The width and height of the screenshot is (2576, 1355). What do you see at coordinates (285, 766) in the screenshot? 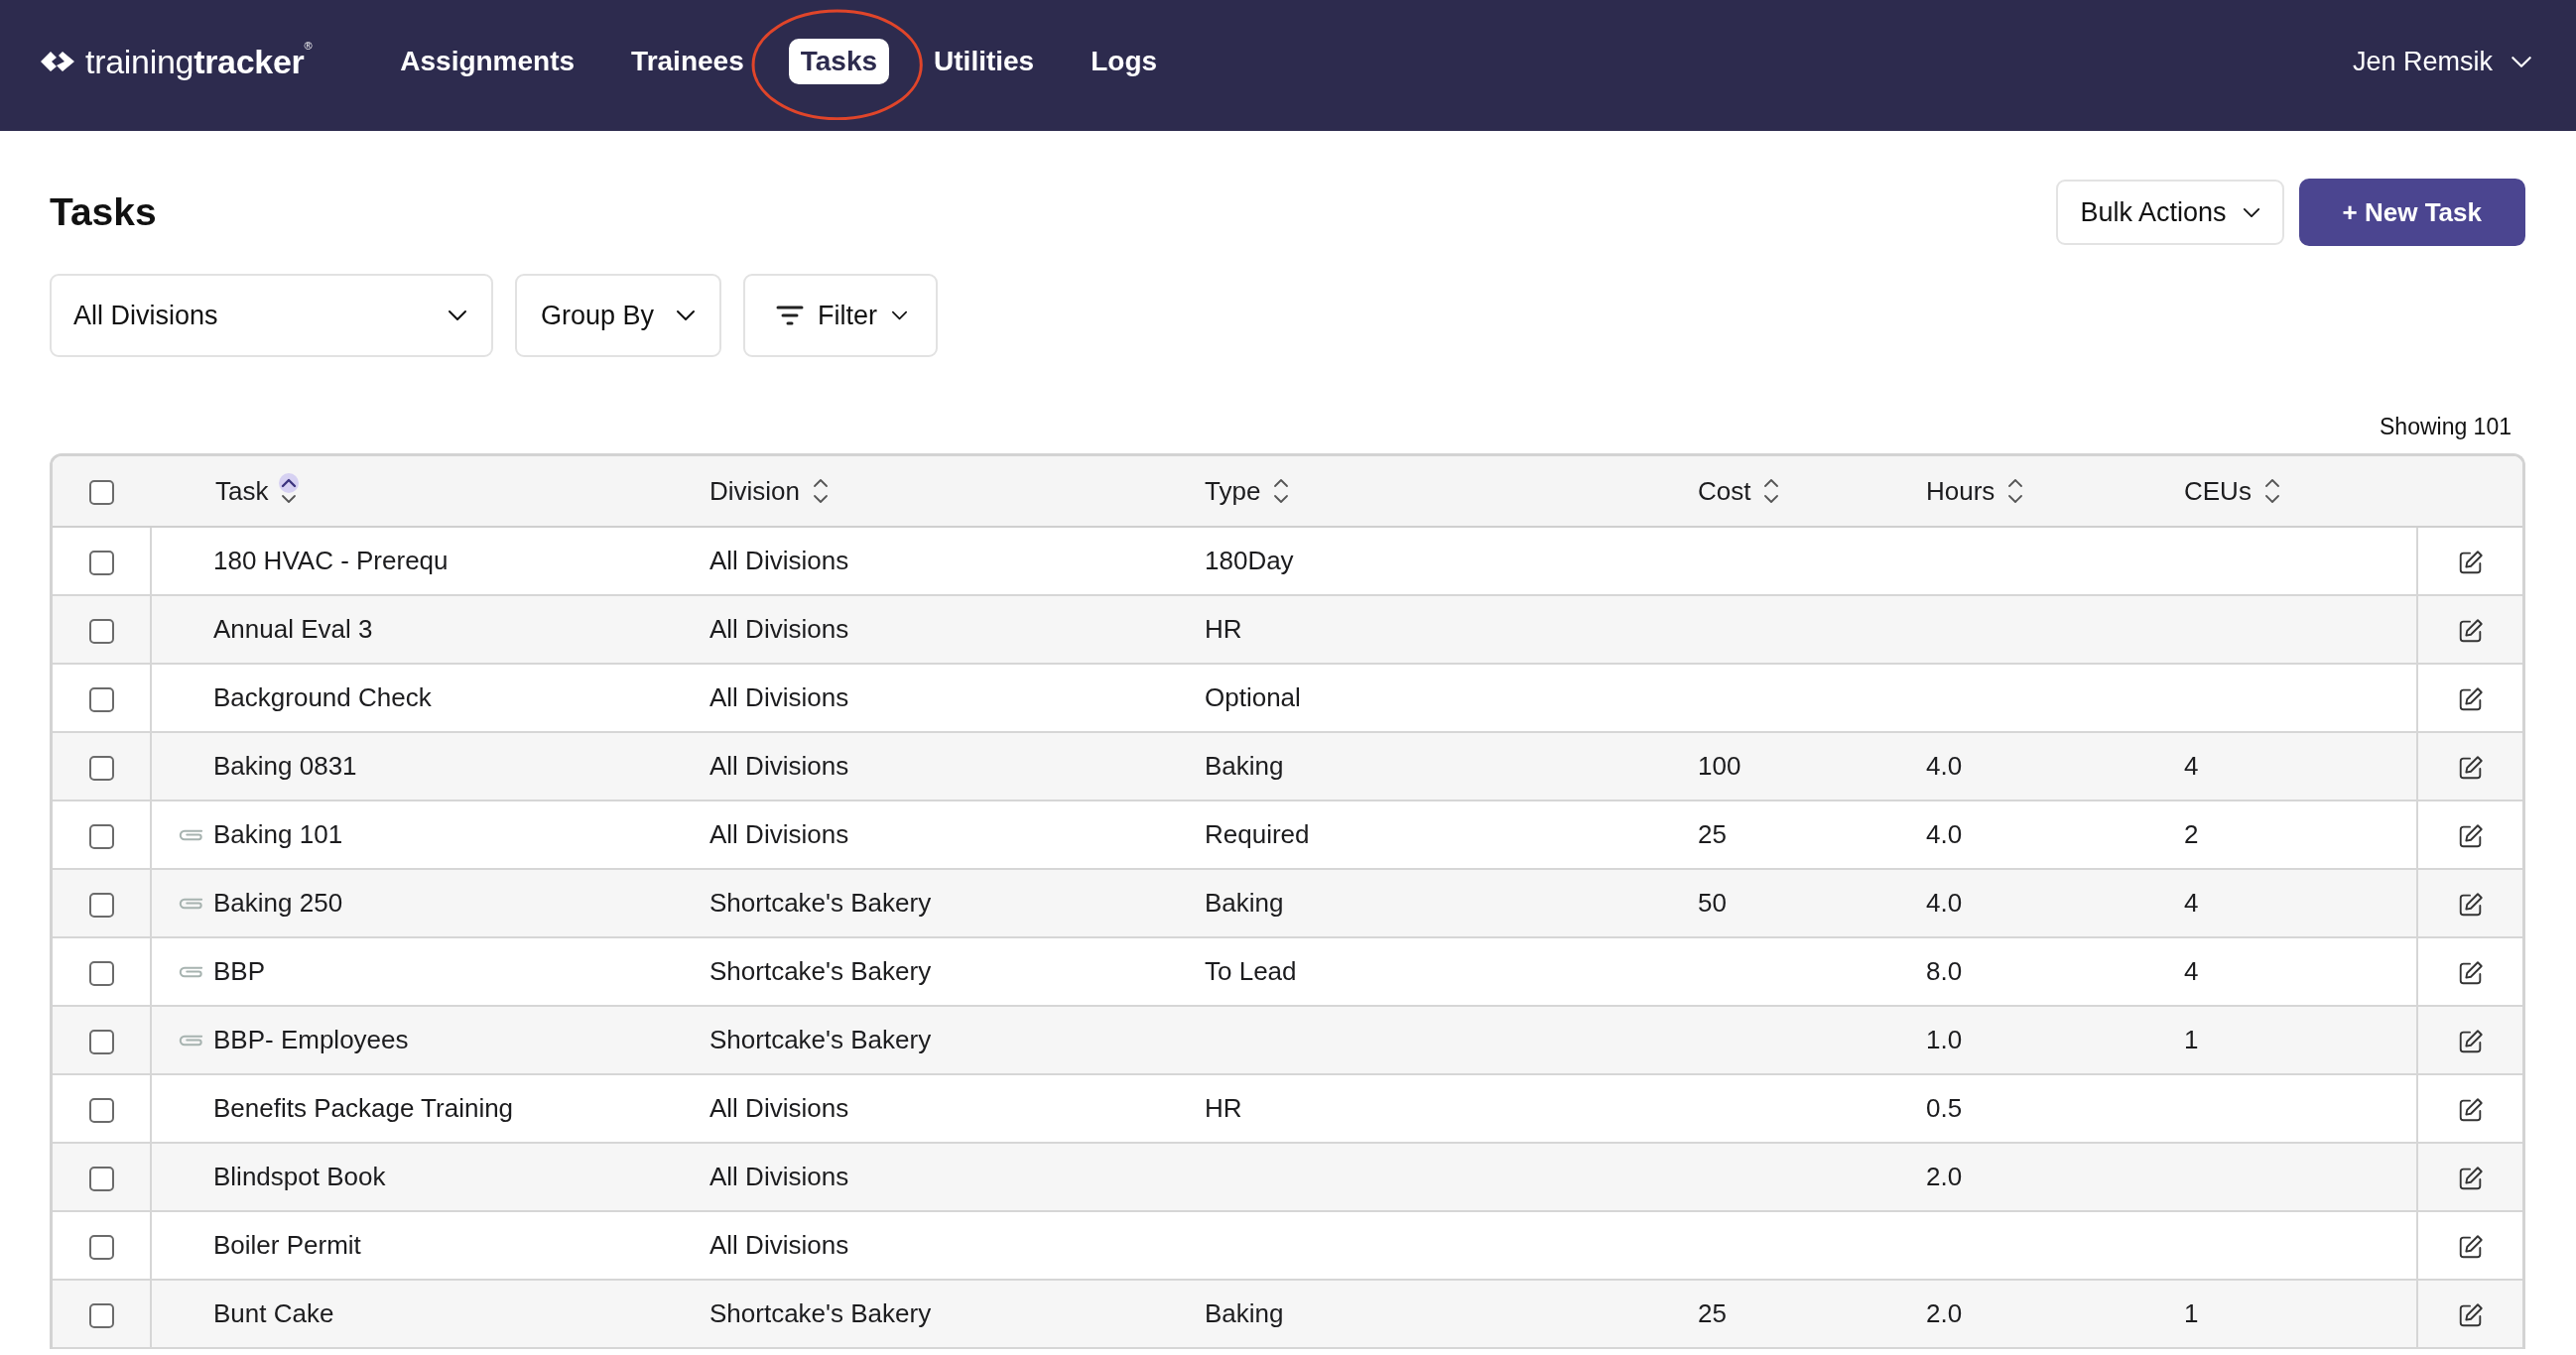
I see `table-cell: Baking 0831` at bounding box center [285, 766].